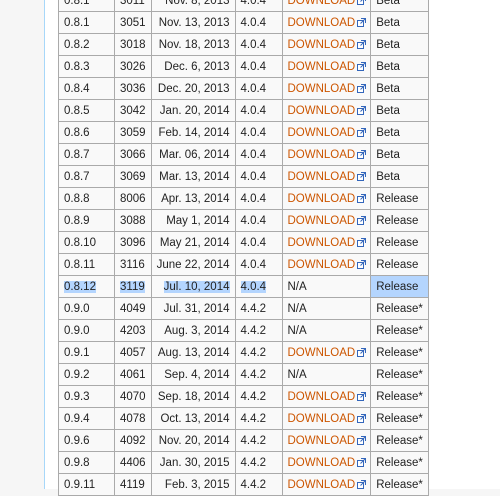 The width and height of the screenshot is (500, 496). What do you see at coordinates (133, 176) in the screenshot?
I see `build-cell: 3069` at bounding box center [133, 176].